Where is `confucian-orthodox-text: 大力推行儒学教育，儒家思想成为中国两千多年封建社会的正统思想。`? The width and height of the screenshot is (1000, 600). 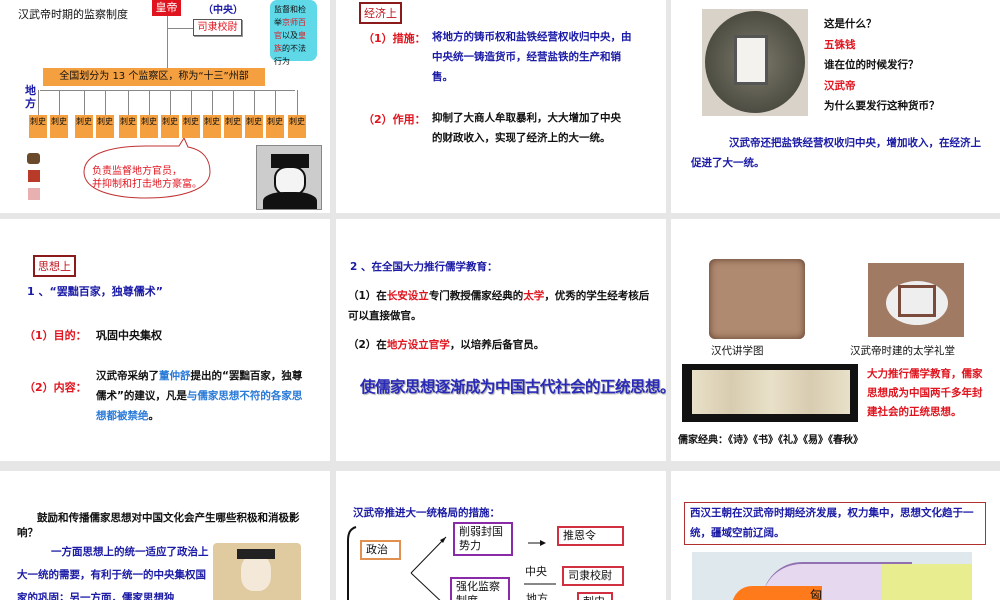 confucian-orthodox-text: 大力推行儒学教育，儒家思想成为中国两千多年封建社会的正统思想。 is located at coordinates (925, 393).